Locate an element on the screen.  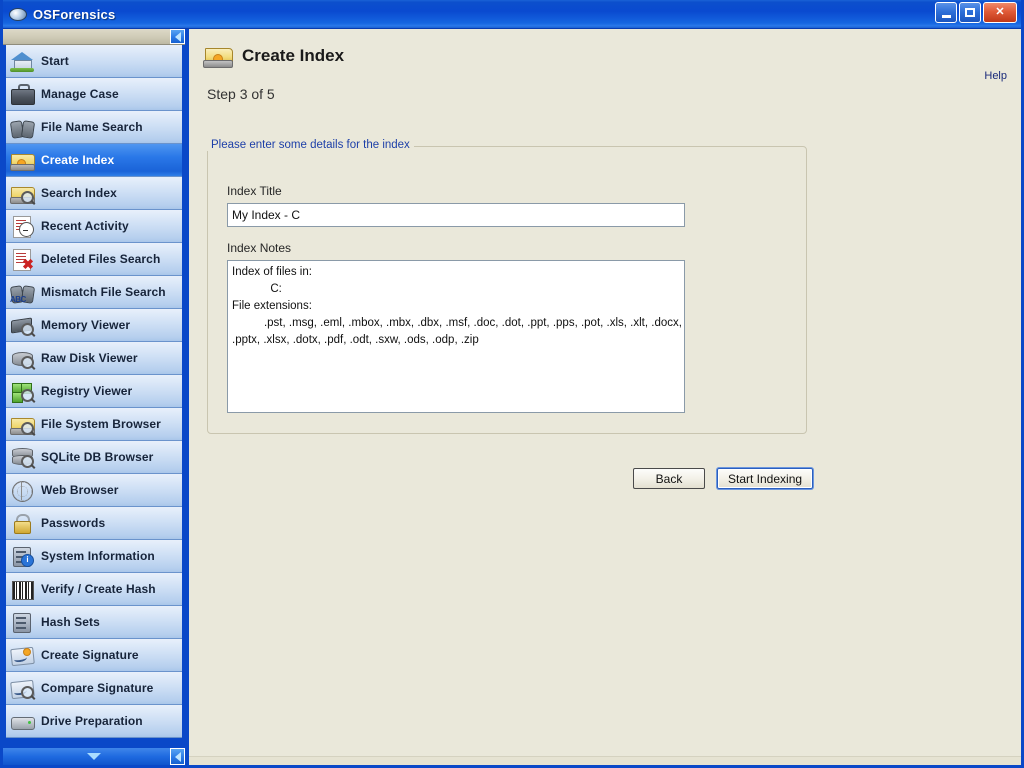
sidebar-item-memory-viewer: Memory Viewer is located at coordinates (94, 325).